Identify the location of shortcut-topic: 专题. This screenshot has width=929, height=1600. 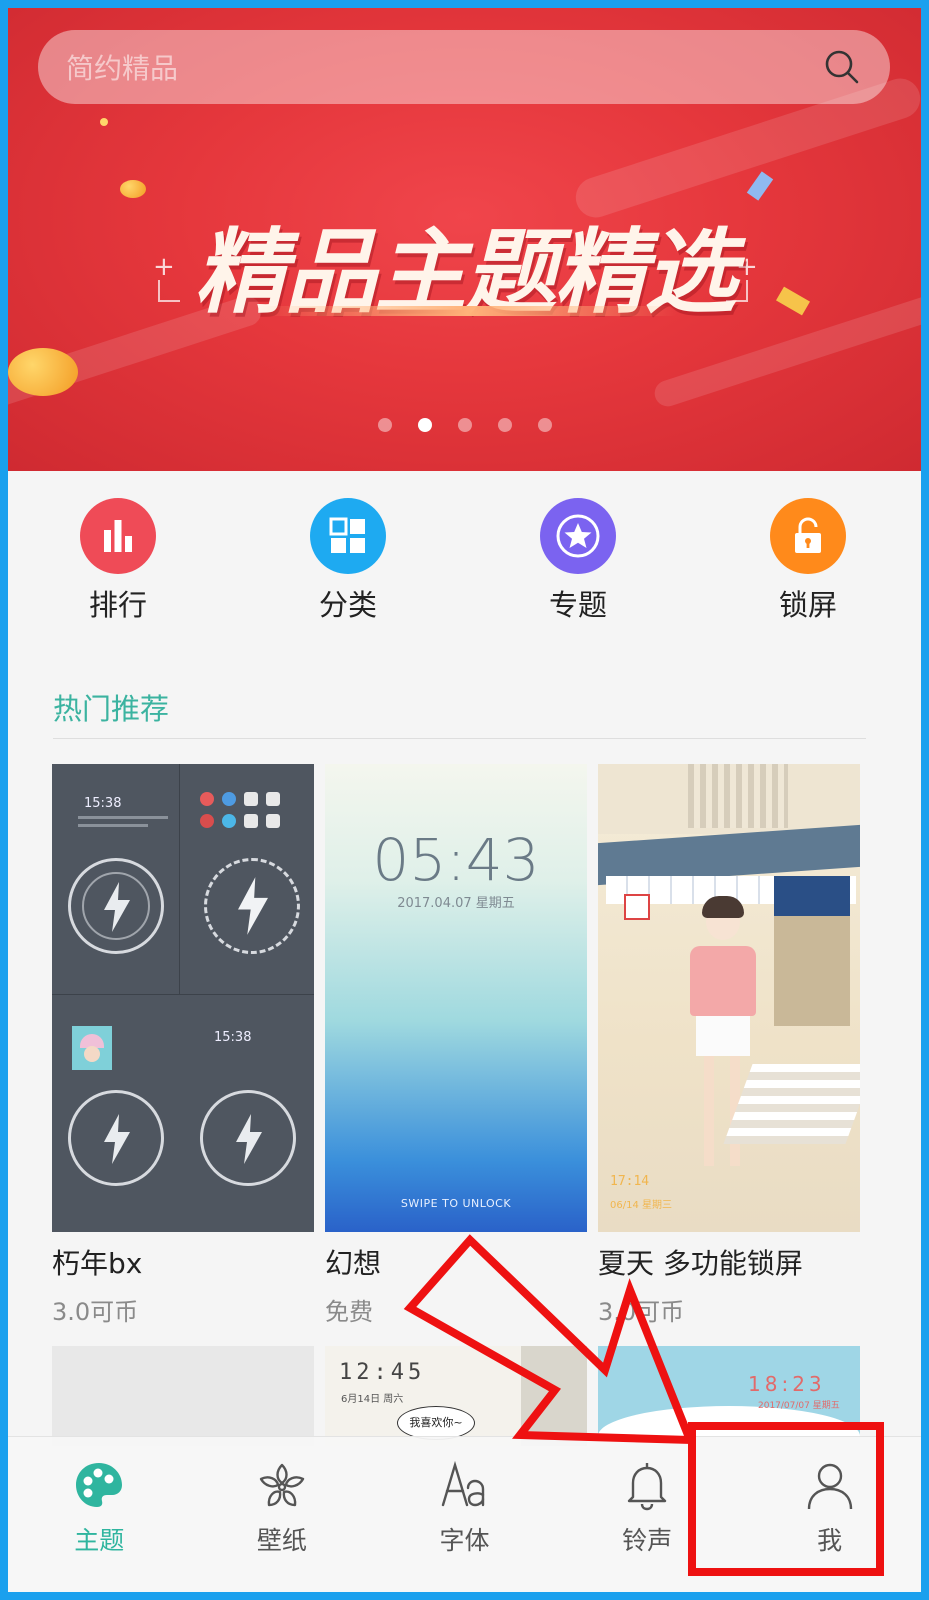
(578, 563).